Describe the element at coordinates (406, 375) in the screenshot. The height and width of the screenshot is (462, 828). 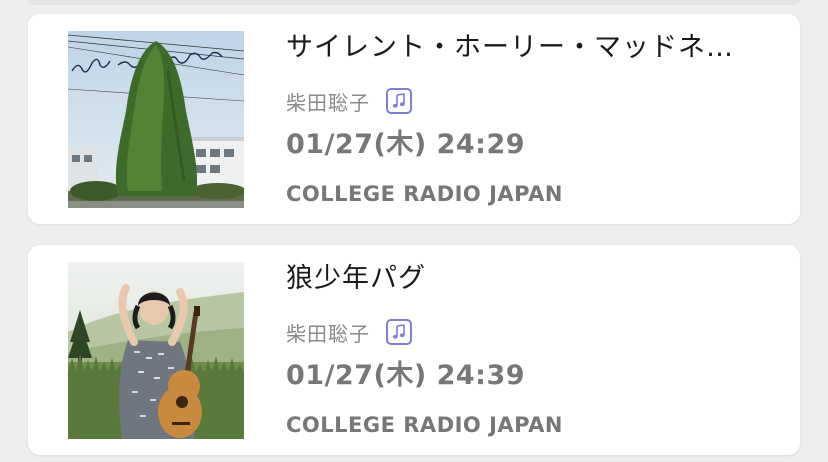
I see `air-time: 01/27(木) 24:39` at that location.